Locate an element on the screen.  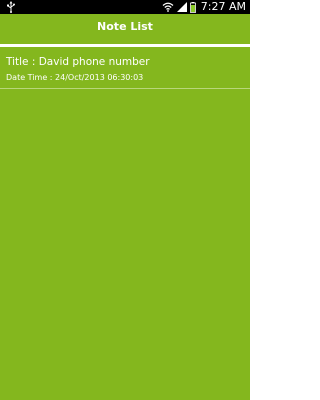
note-datetime: Date Time : 24/Oct/2013 06:30:03 is located at coordinates (75, 77).